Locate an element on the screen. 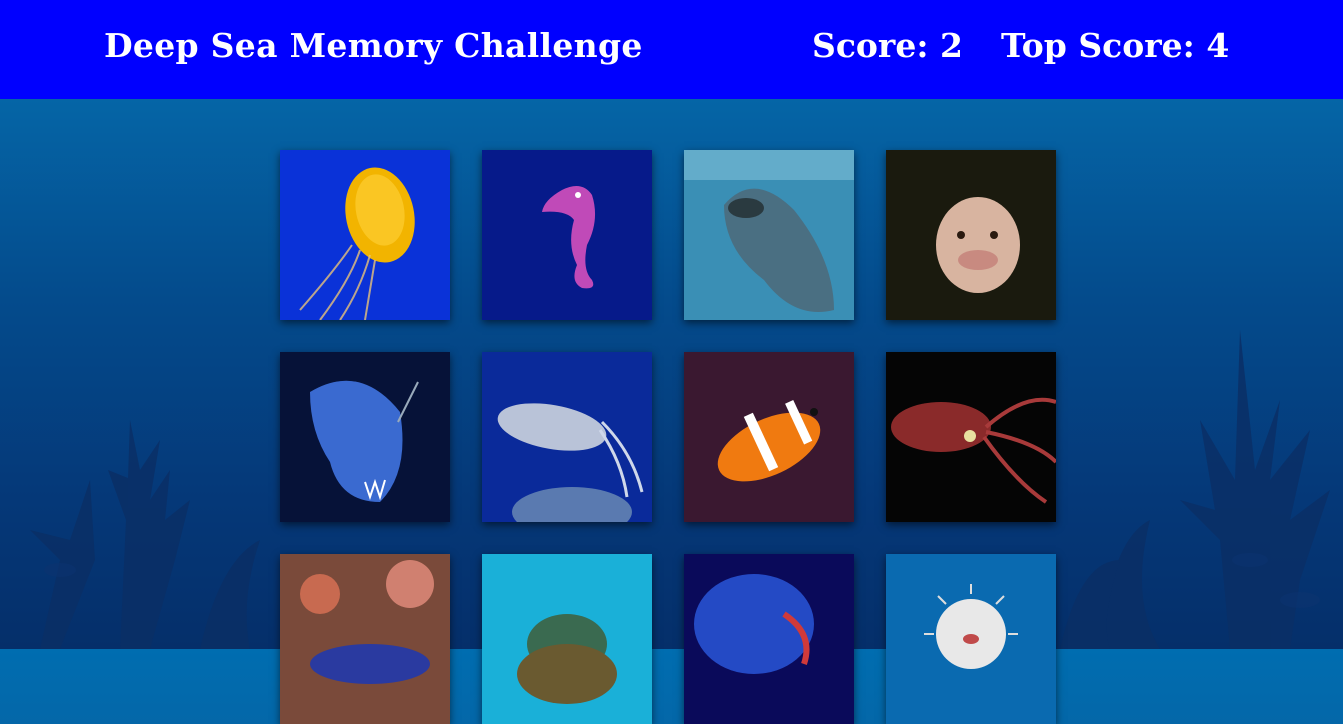 This screenshot has height=724, width=1343. nudibranch-image is located at coordinates (365, 639).